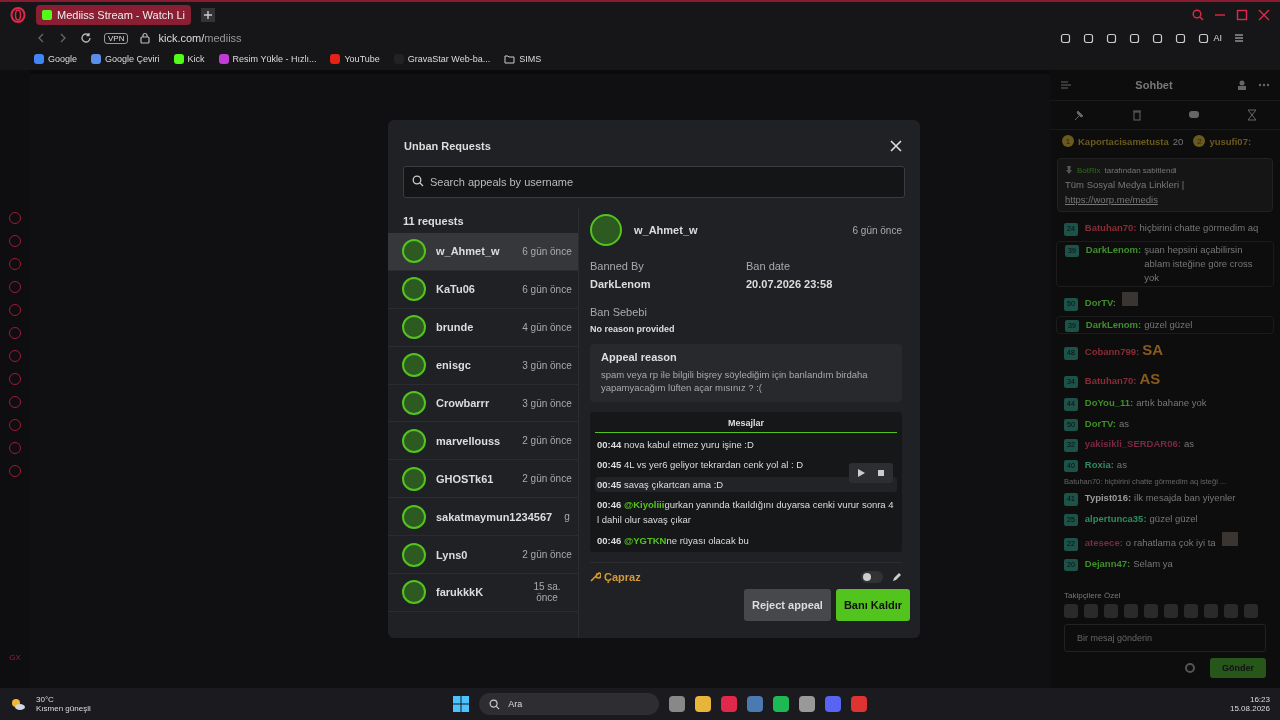 The image size is (1280, 720). I want to click on taskbar-search: Ara, so click(569, 704).